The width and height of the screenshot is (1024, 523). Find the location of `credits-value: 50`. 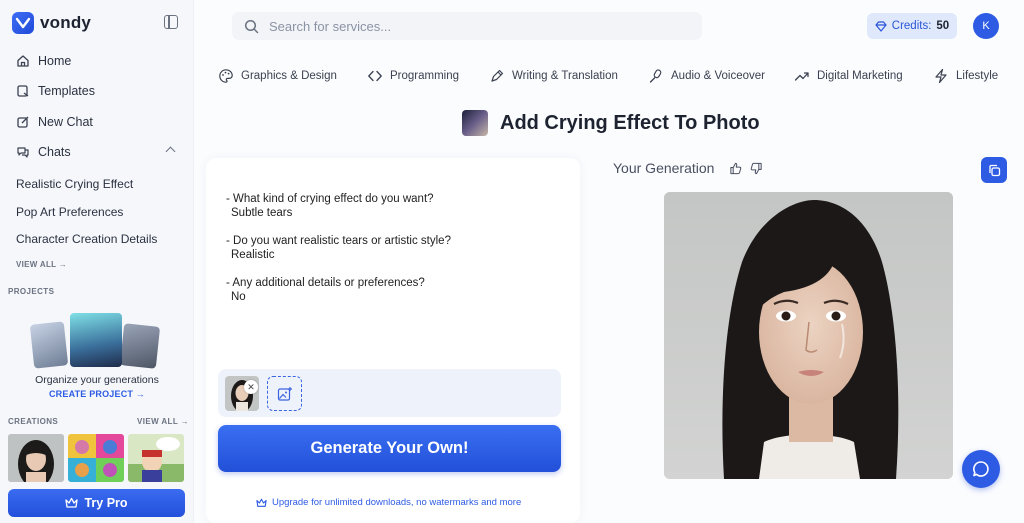

credits-value: 50 is located at coordinates (943, 26).